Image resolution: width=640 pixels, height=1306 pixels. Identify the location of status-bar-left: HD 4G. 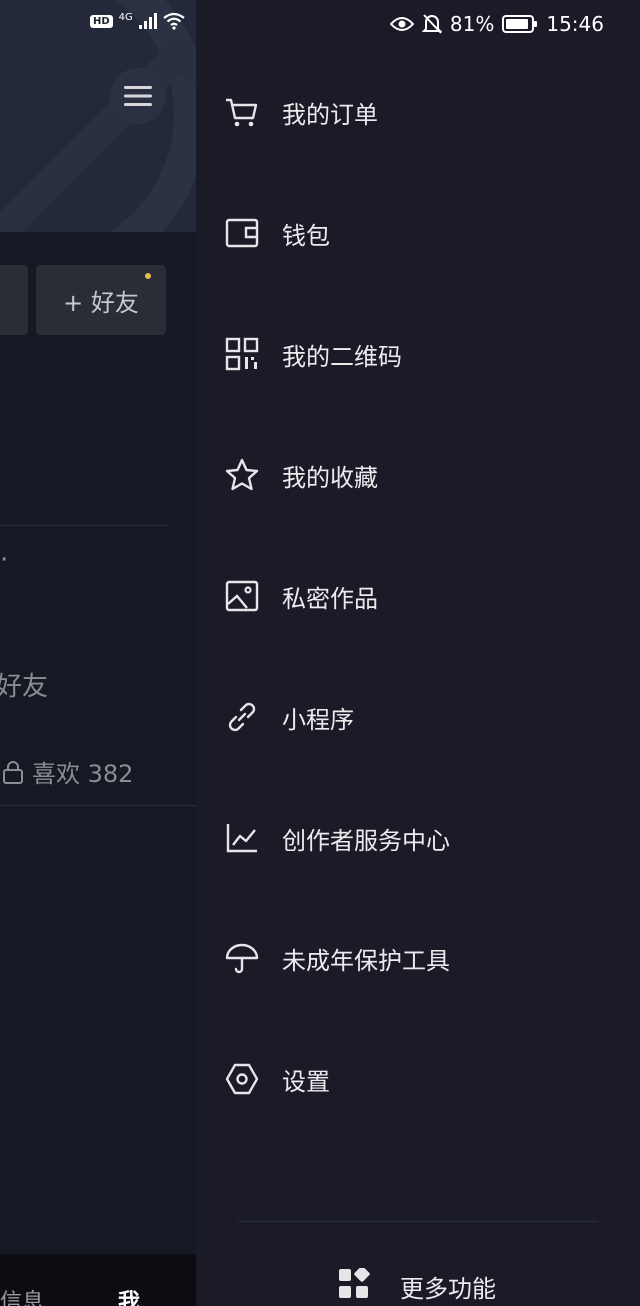
(137, 21).